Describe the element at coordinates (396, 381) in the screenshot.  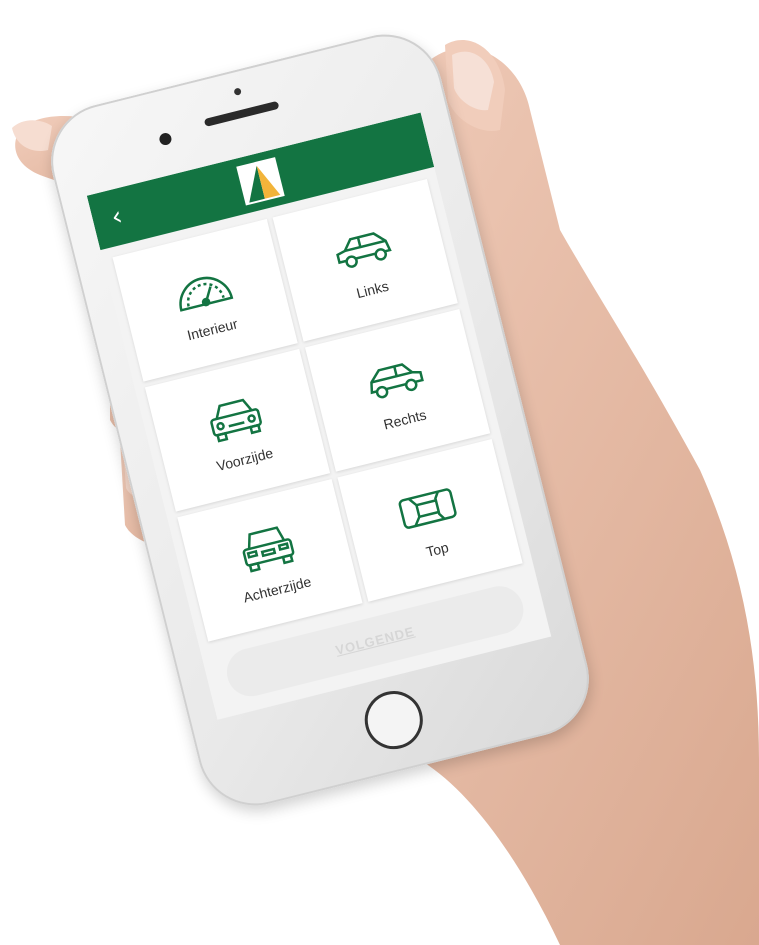
I see `car-side-right-icon` at that location.